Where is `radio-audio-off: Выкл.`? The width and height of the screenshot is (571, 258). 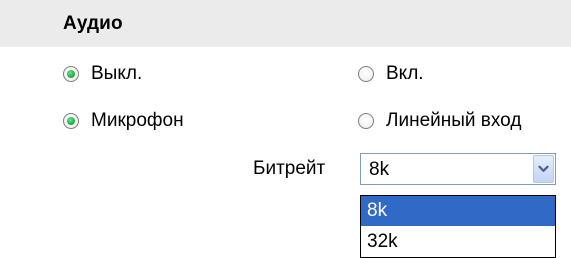 radio-audio-off: Выкл. is located at coordinates (102, 74).